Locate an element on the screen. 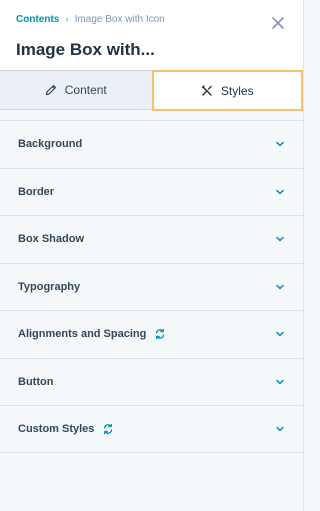  section-typography-label: Typography is located at coordinates (49, 286).